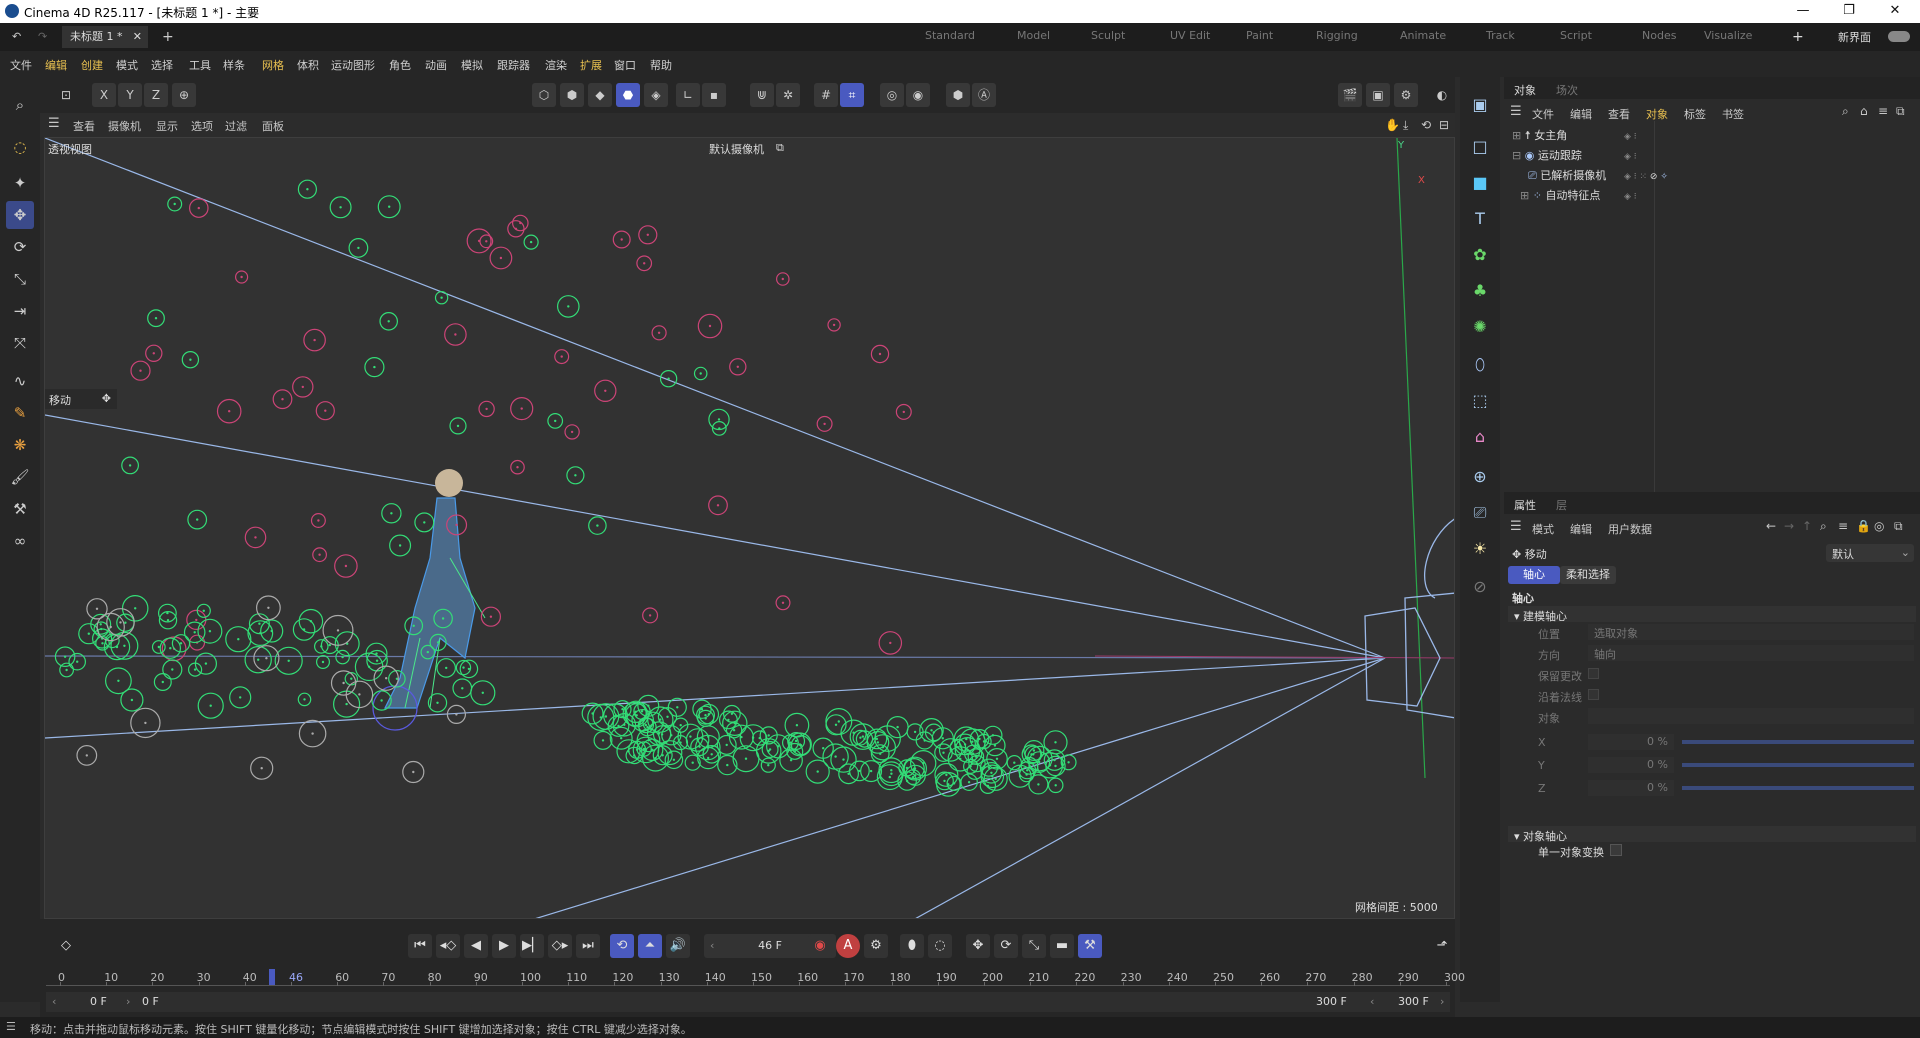 The image size is (1920, 1038). I want to click on interactive-render-icon: ◐, so click(1442, 95).